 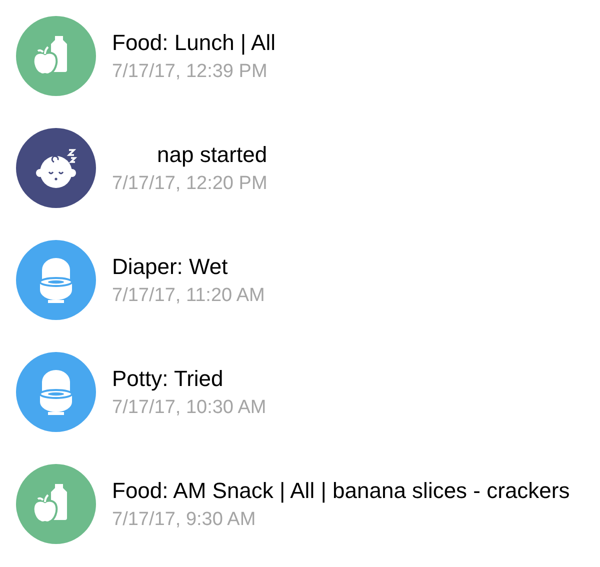 I want to click on sleeping-baby-icon, so click(x=56, y=168).